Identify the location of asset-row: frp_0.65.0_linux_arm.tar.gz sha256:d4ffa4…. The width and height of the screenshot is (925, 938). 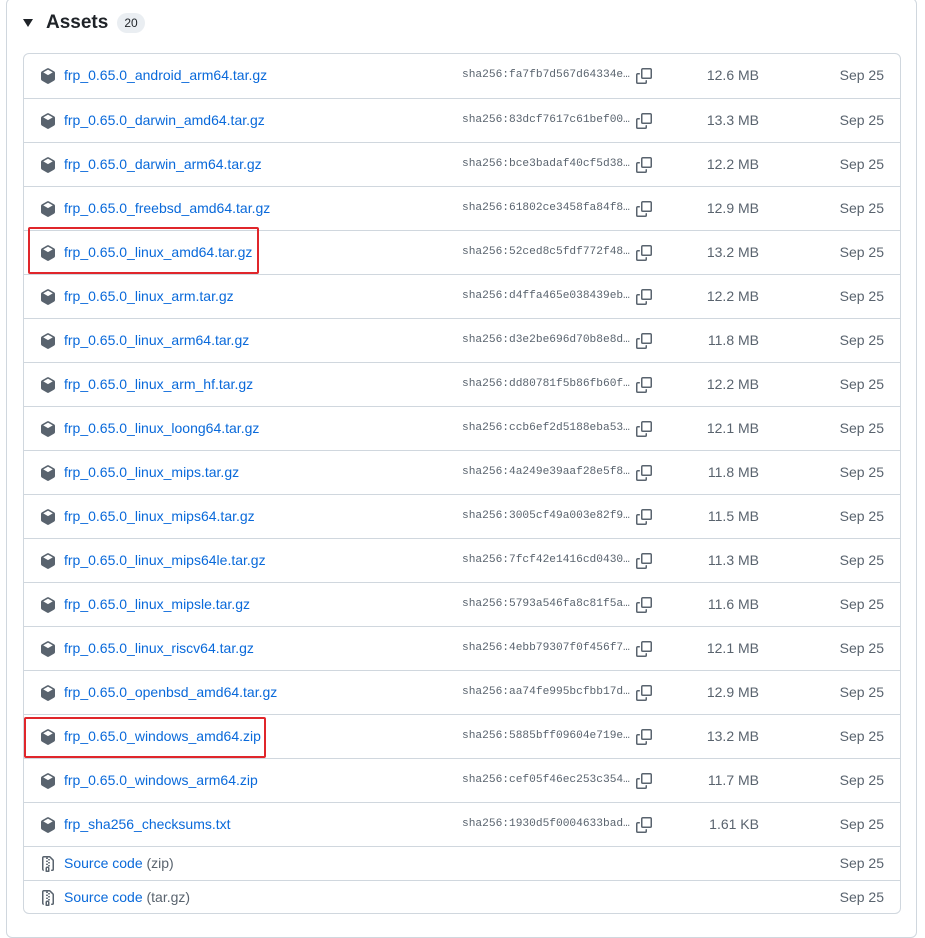
(462, 296).